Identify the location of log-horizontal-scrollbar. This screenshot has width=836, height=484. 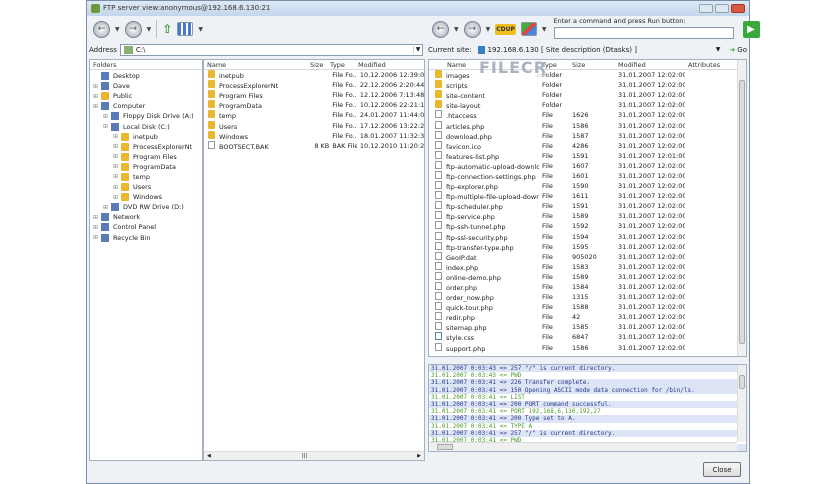
(583, 446).